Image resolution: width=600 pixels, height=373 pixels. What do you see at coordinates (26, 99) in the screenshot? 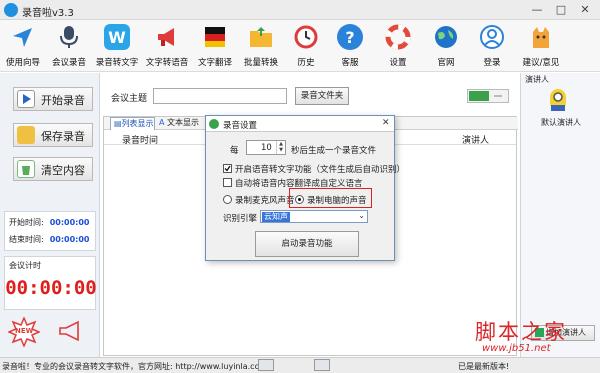
I see `play-icon` at bounding box center [26, 99].